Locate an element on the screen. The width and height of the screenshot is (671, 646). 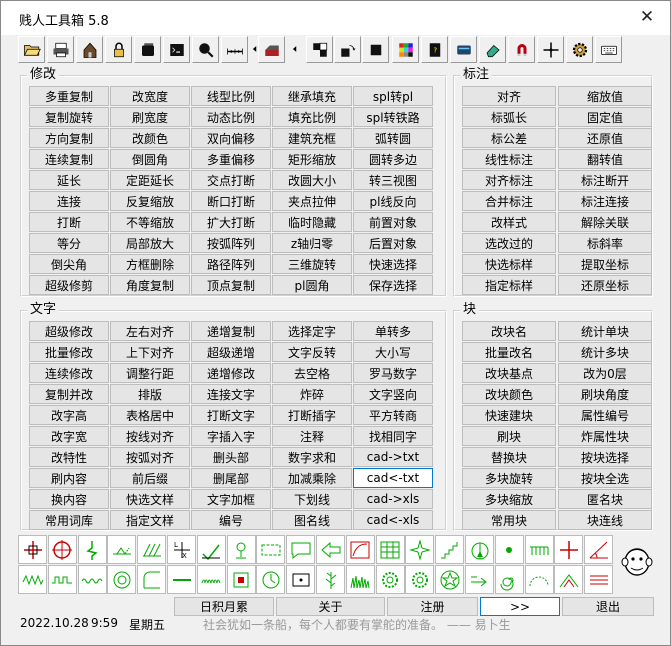
stairs-tool is located at coordinates (450, 549).